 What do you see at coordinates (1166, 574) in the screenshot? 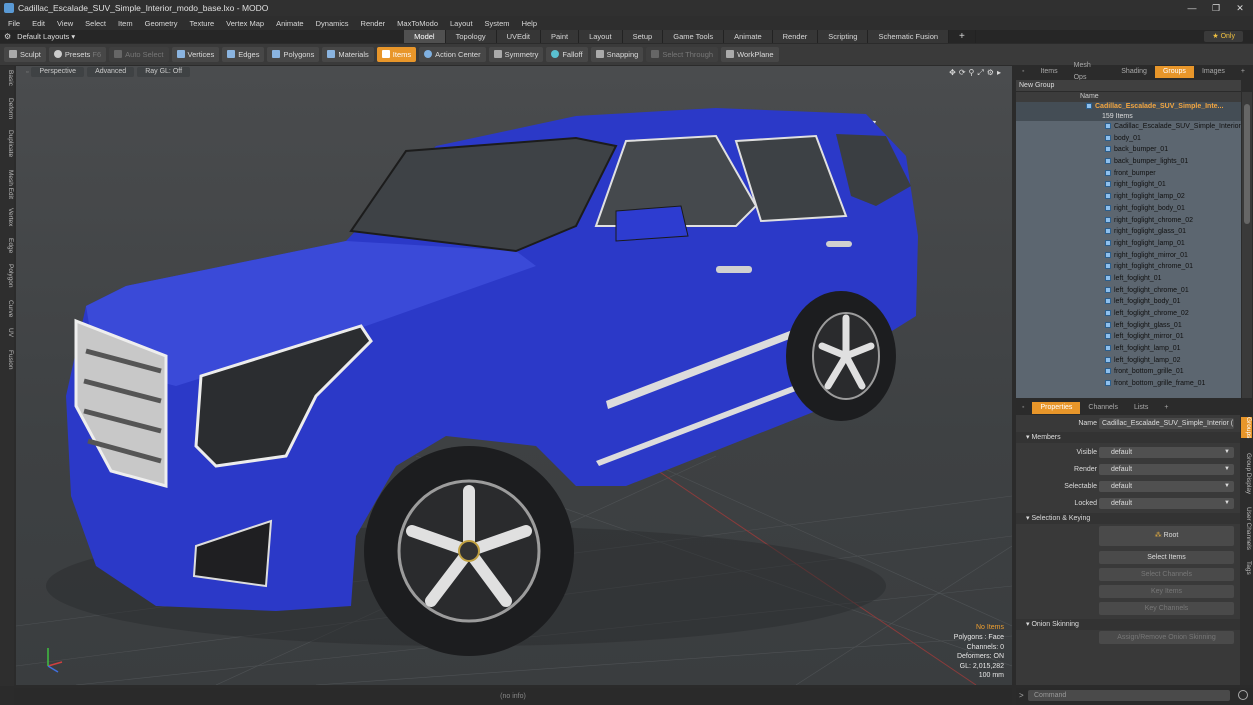
I see `select-channels-button: Select Channels` at bounding box center [1166, 574].